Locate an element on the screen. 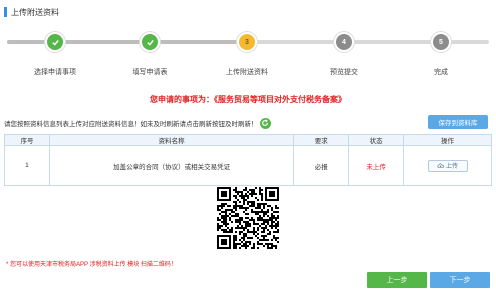 Image resolution: width=496 pixels, height=295 pixels. action-cell: 上传 is located at coordinates (447, 165).